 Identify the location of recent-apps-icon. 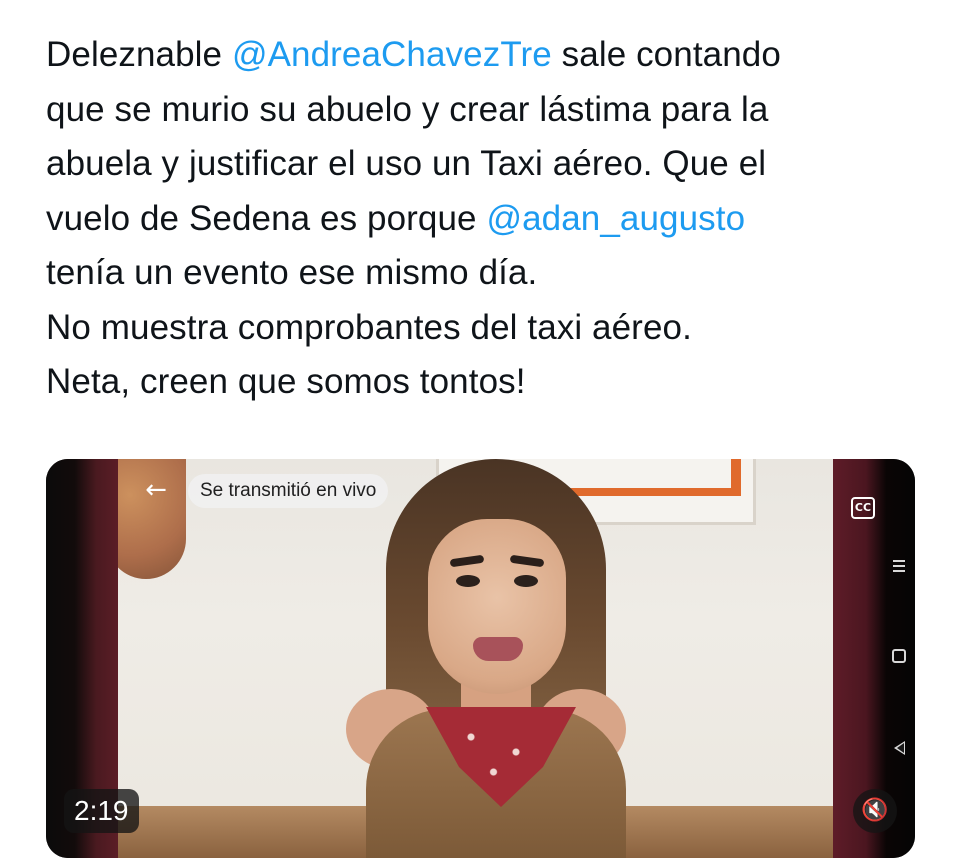
(899, 567).